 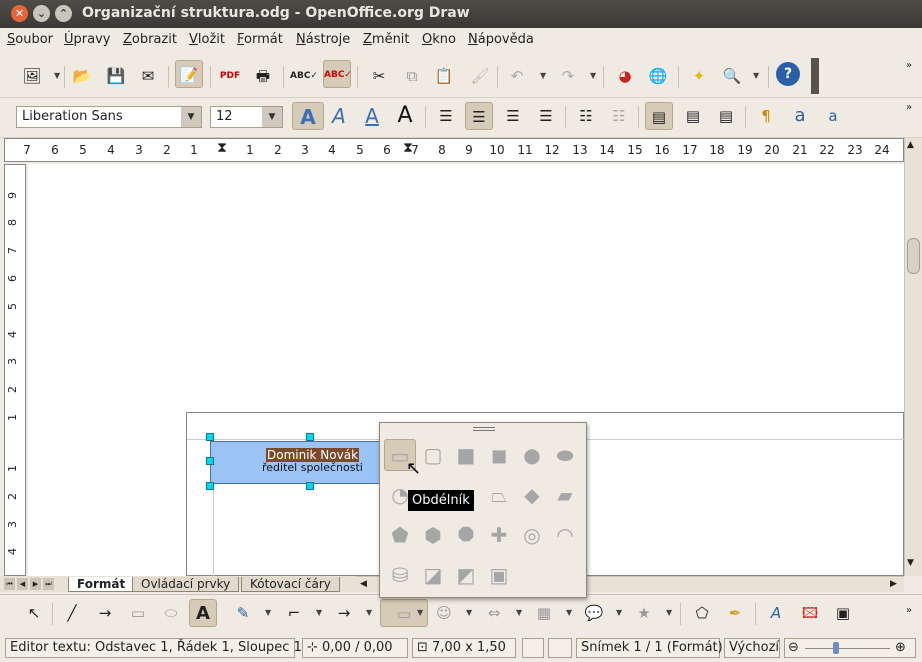 What do you see at coordinates (546, 116) in the screenshot?
I see `justify-icon: ☰` at bounding box center [546, 116].